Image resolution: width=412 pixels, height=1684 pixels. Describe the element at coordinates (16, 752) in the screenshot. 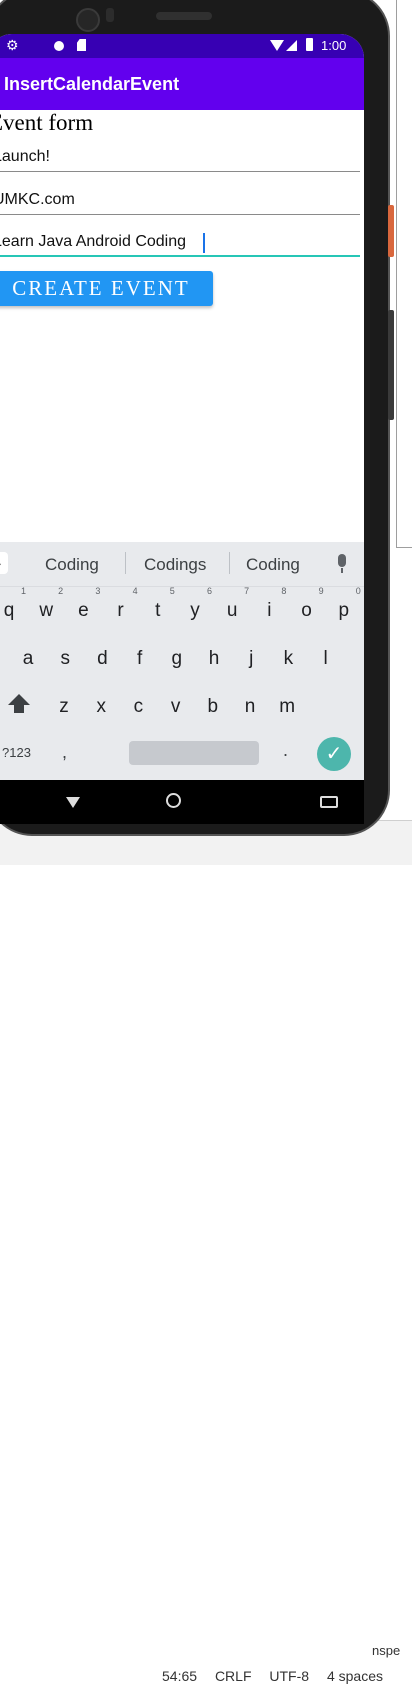

I see `symbols-key: ?123` at that location.